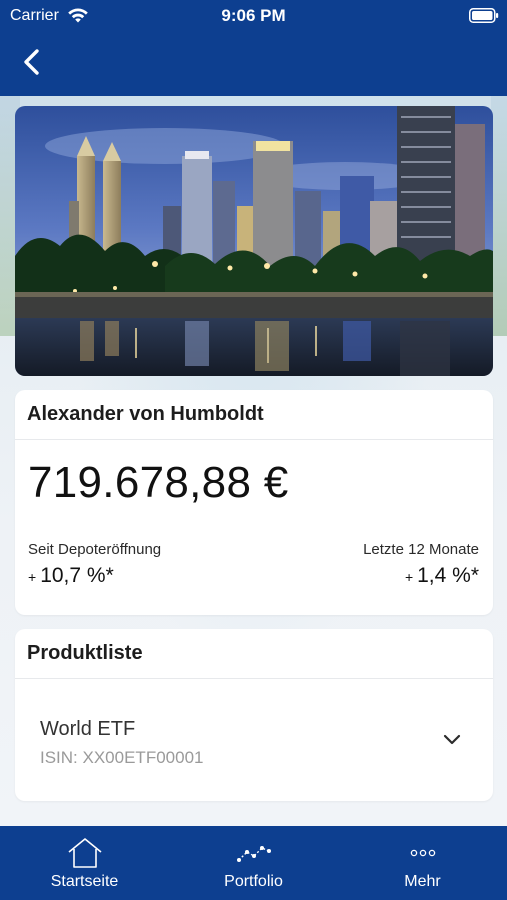 The image size is (507, 900). What do you see at coordinates (254, 415) in the screenshot?
I see `account-holder-name: Alexander von Humboldt` at bounding box center [254, 415].